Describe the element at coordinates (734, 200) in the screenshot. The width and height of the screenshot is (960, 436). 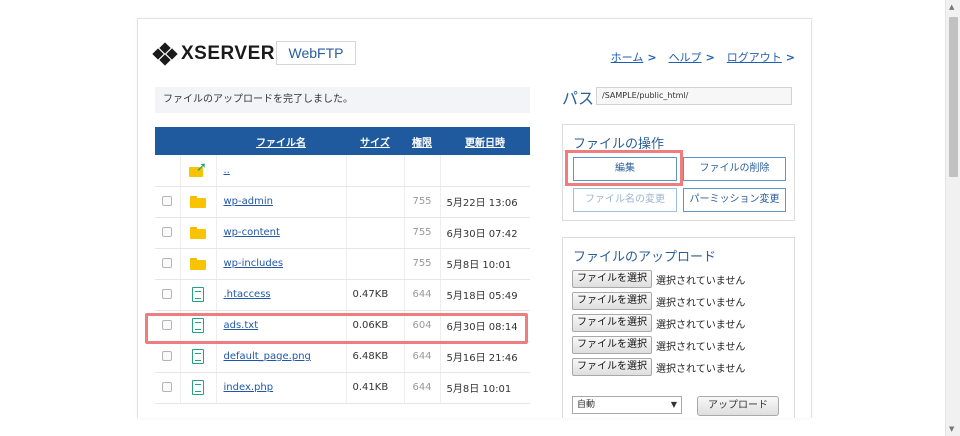
I see `change-permission-button: パーミッション変更` at that location.